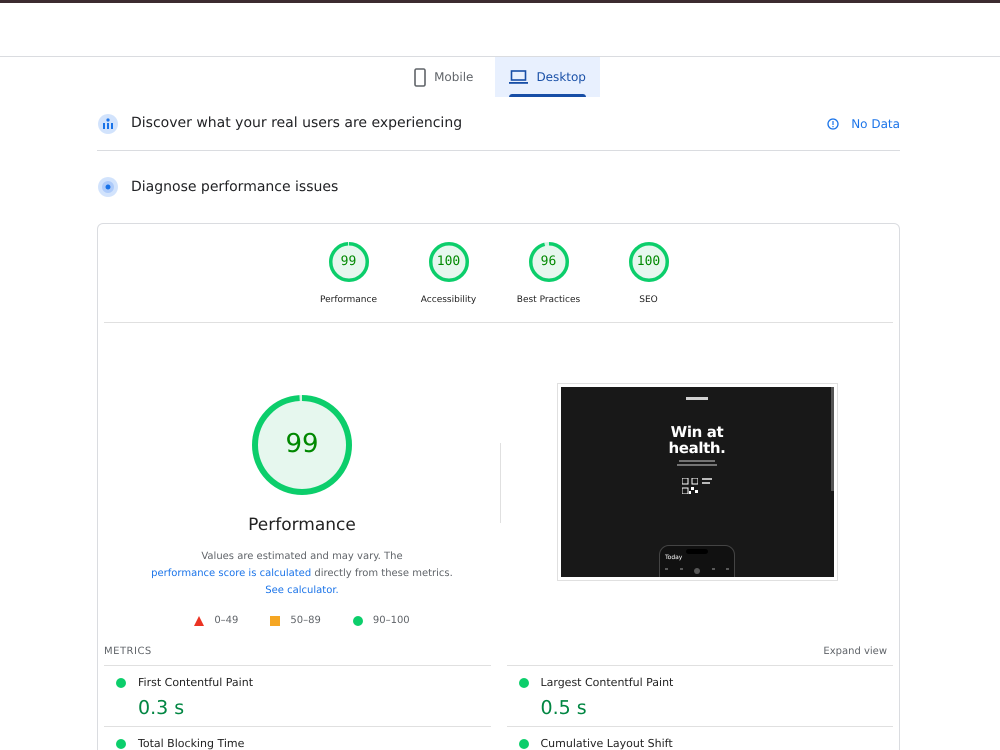 Image resolution: width=1000 pixels, height=750 pixels. I want to click on section-title: Discover what your real users are experiencing, so click(296, 123).